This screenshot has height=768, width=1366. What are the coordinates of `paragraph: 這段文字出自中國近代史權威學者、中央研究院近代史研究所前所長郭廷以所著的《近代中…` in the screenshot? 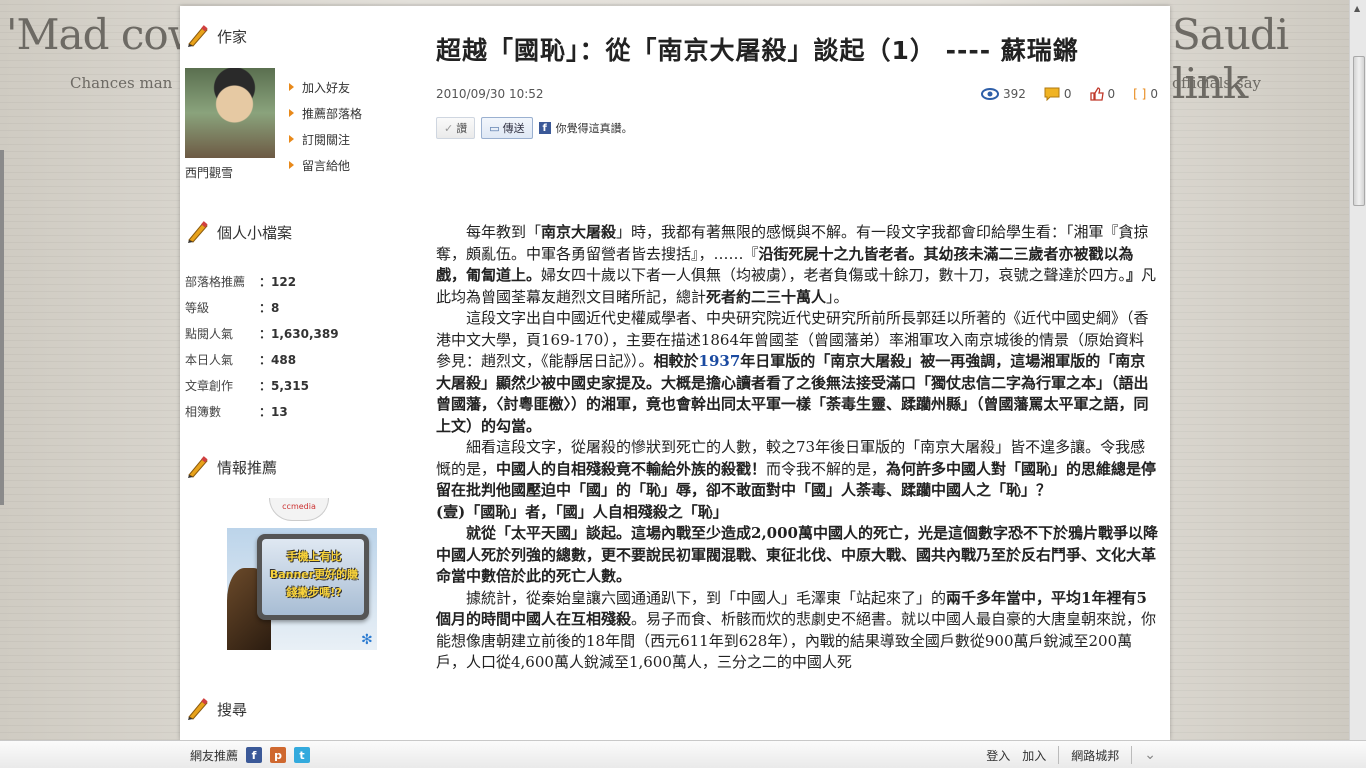 It's located at (792, 372).